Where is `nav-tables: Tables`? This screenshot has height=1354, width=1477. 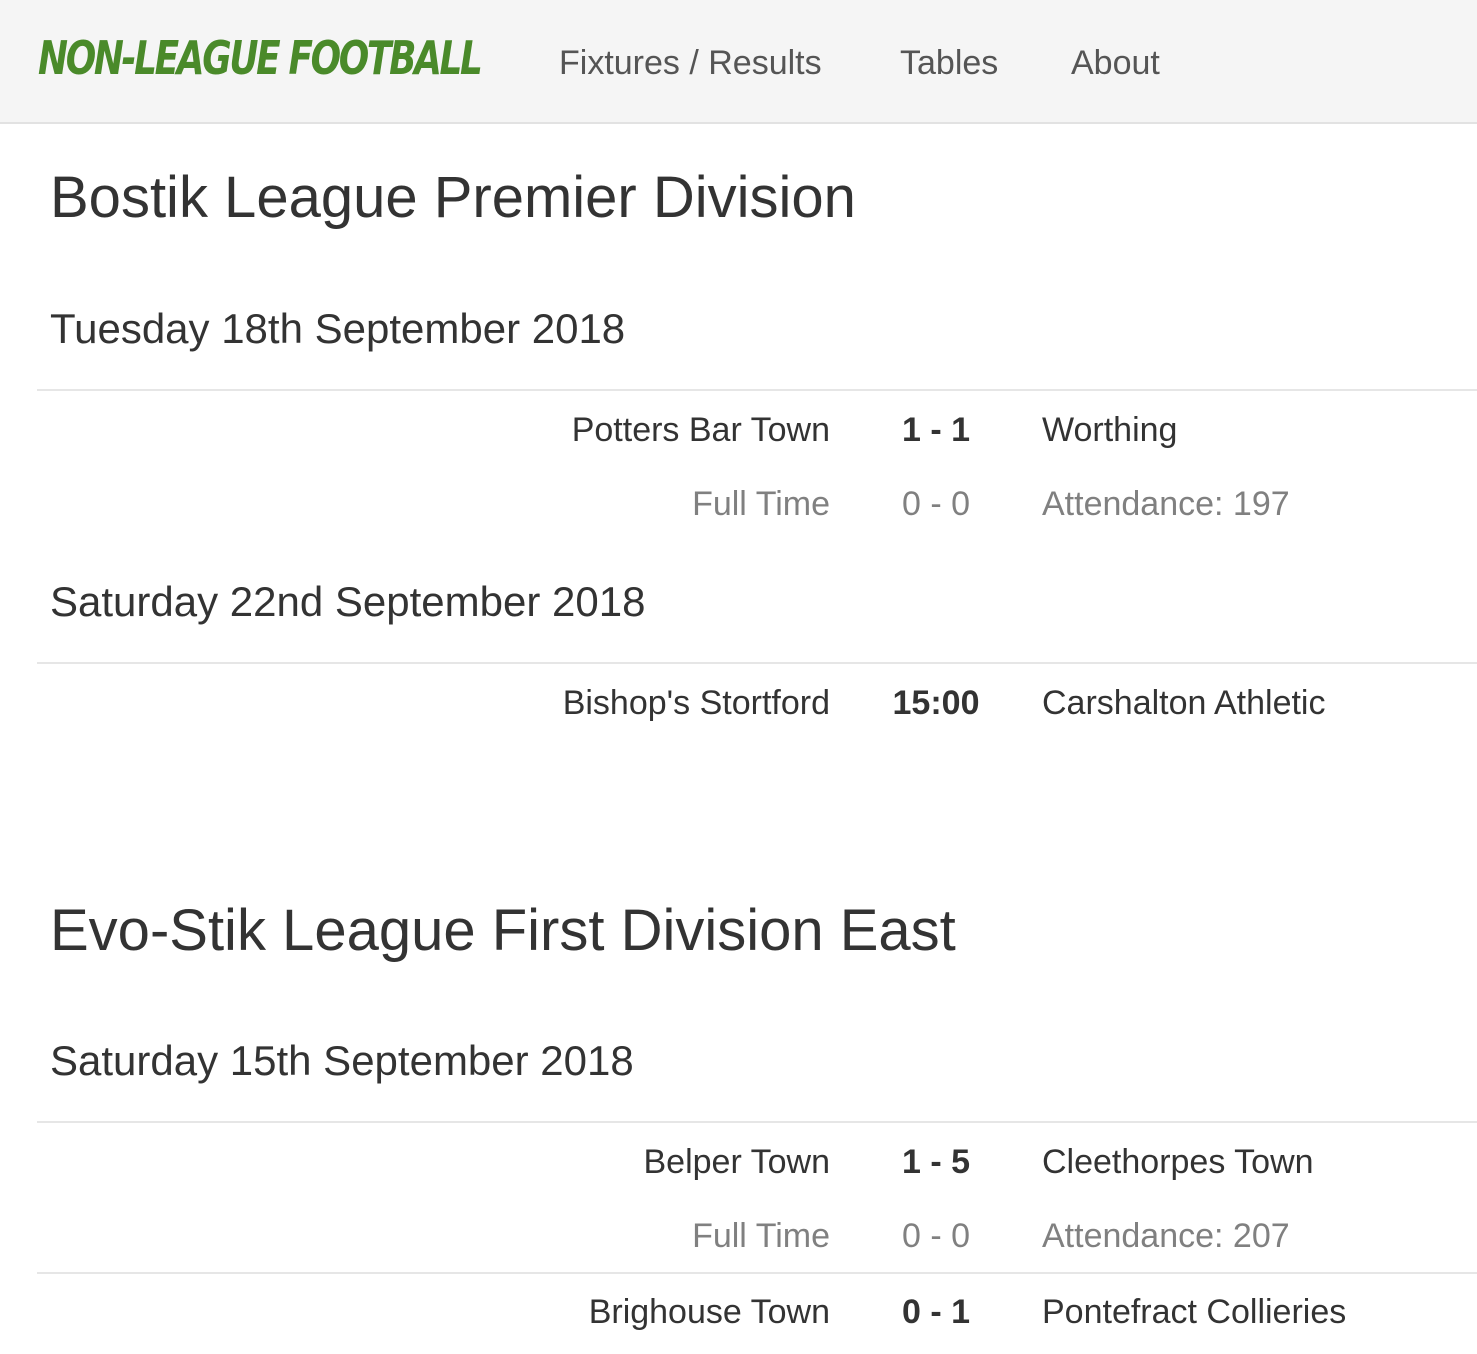
nav-tables: Tables is located at coordinates (949, 63).